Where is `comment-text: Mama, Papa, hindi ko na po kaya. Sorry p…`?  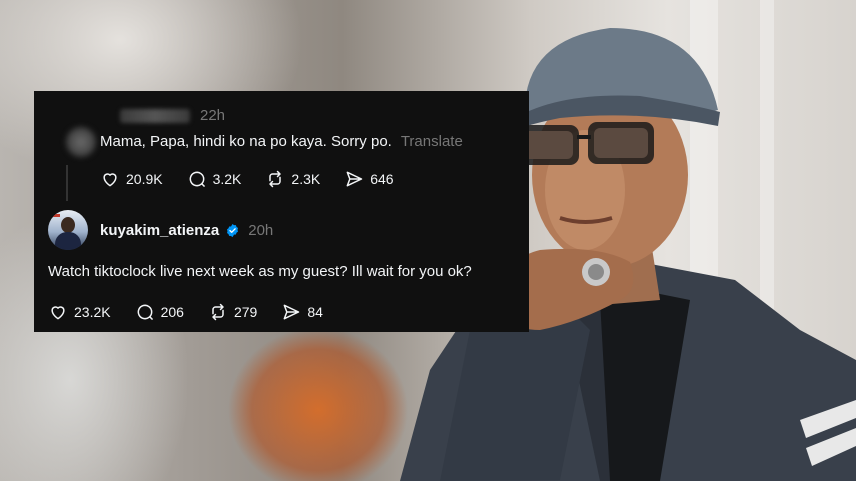 comment-text: Mama, Papa, hindi ko na po kaya. Sorry p… is located at coordinates (246, 141).